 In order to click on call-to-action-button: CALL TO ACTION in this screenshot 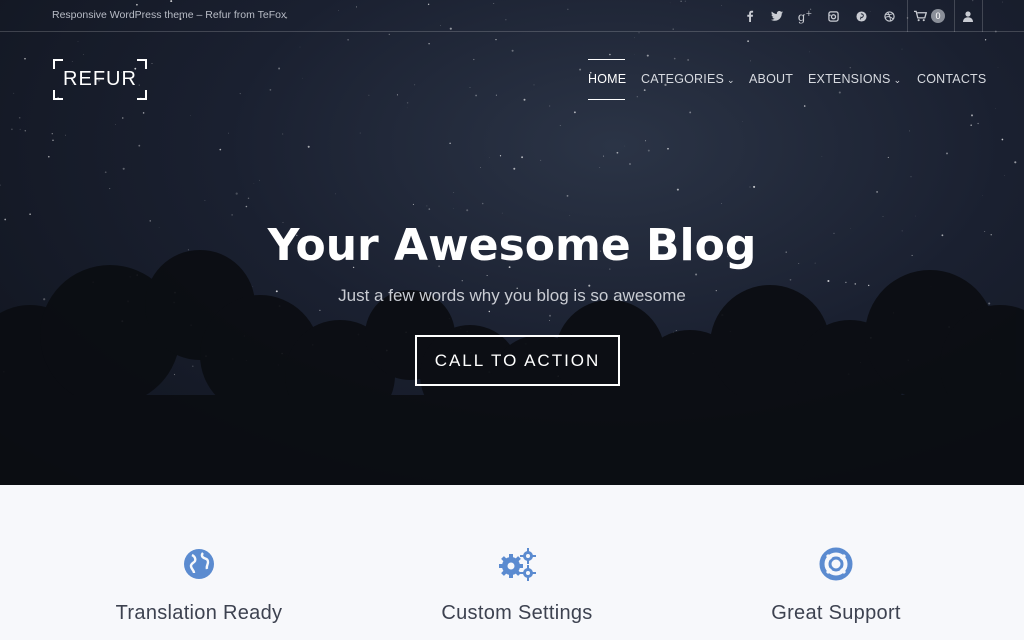, I will do `click(517, 360)`.